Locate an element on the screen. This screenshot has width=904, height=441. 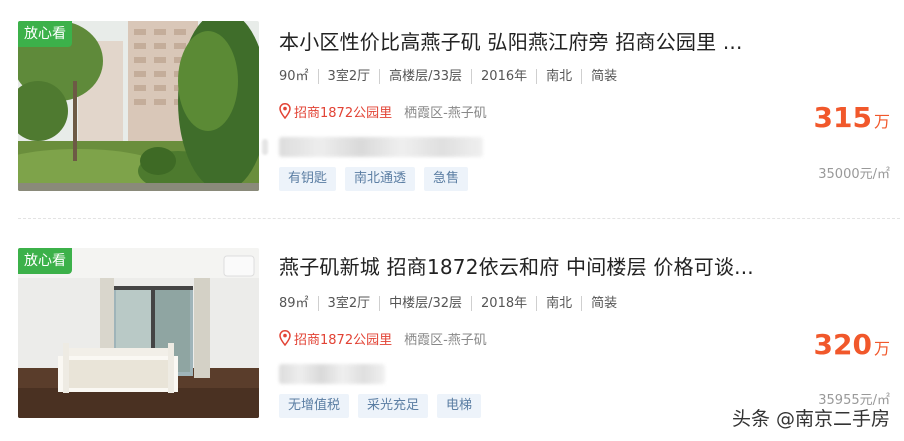
total-price: 320 万 is located at coordinates (852, 344).